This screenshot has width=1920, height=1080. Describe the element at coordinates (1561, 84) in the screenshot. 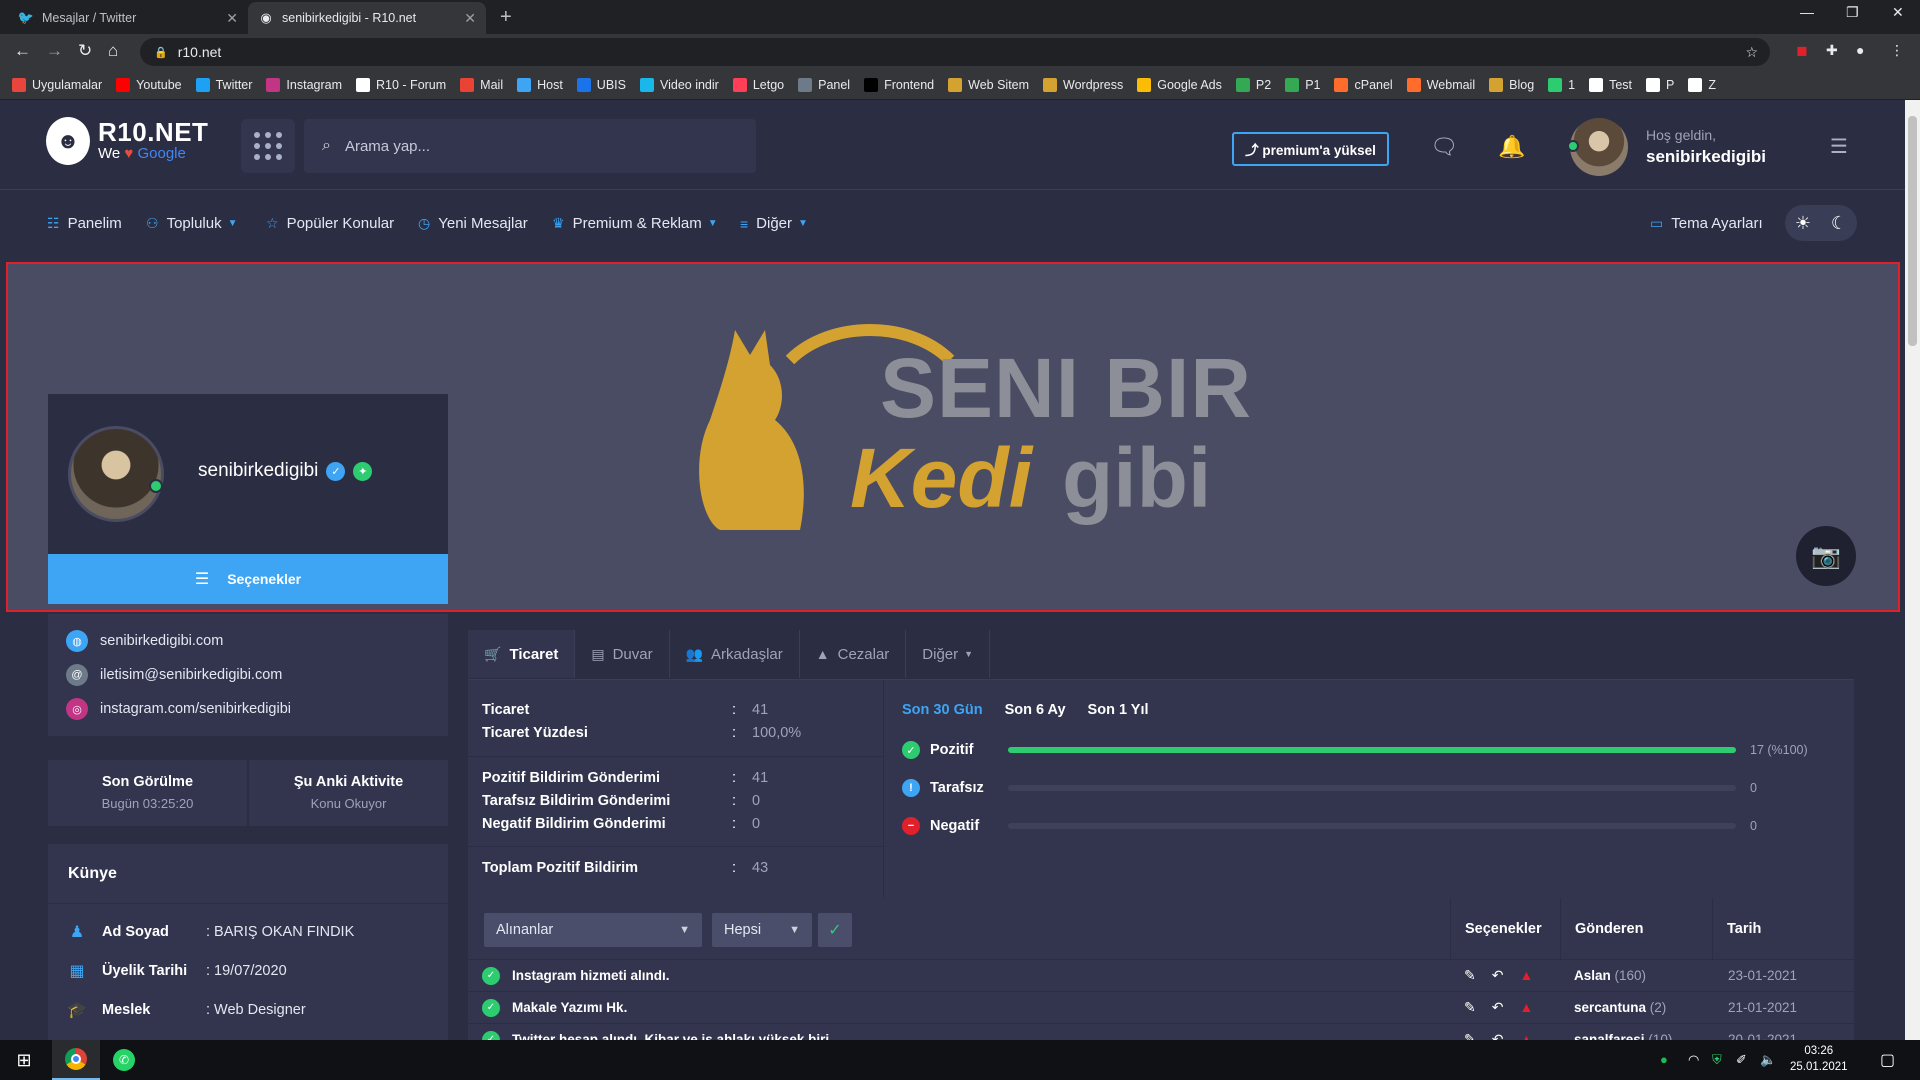

I see `bookmark-item: 1` at that location.